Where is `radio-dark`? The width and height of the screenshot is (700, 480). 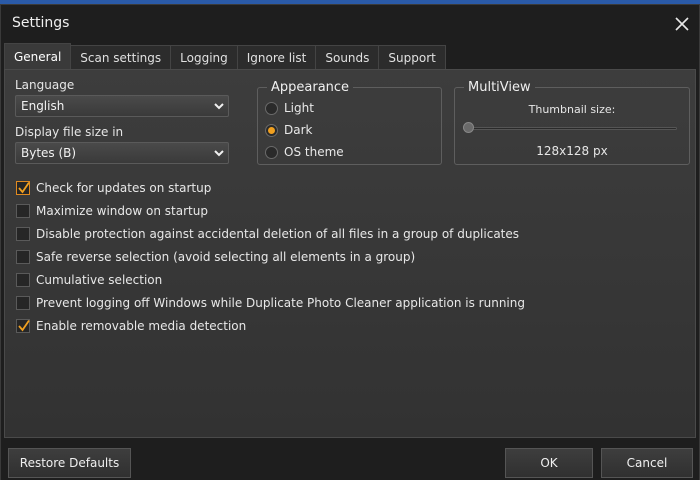 radio-dark is located at coordinates (271, 130).